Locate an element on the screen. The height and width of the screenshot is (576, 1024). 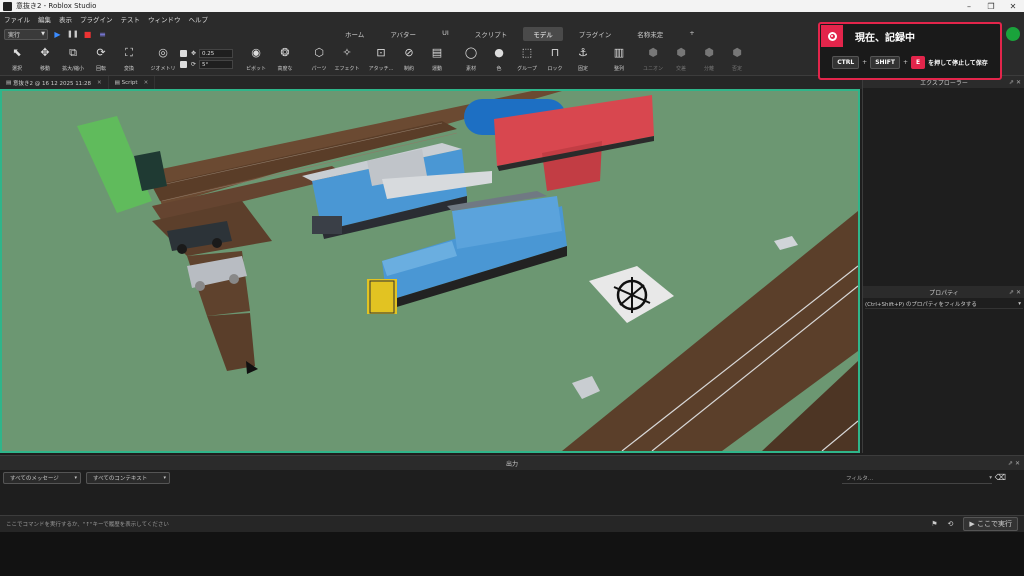
tool-lock: ⊓ ロック is located at coordinates (555, 59).